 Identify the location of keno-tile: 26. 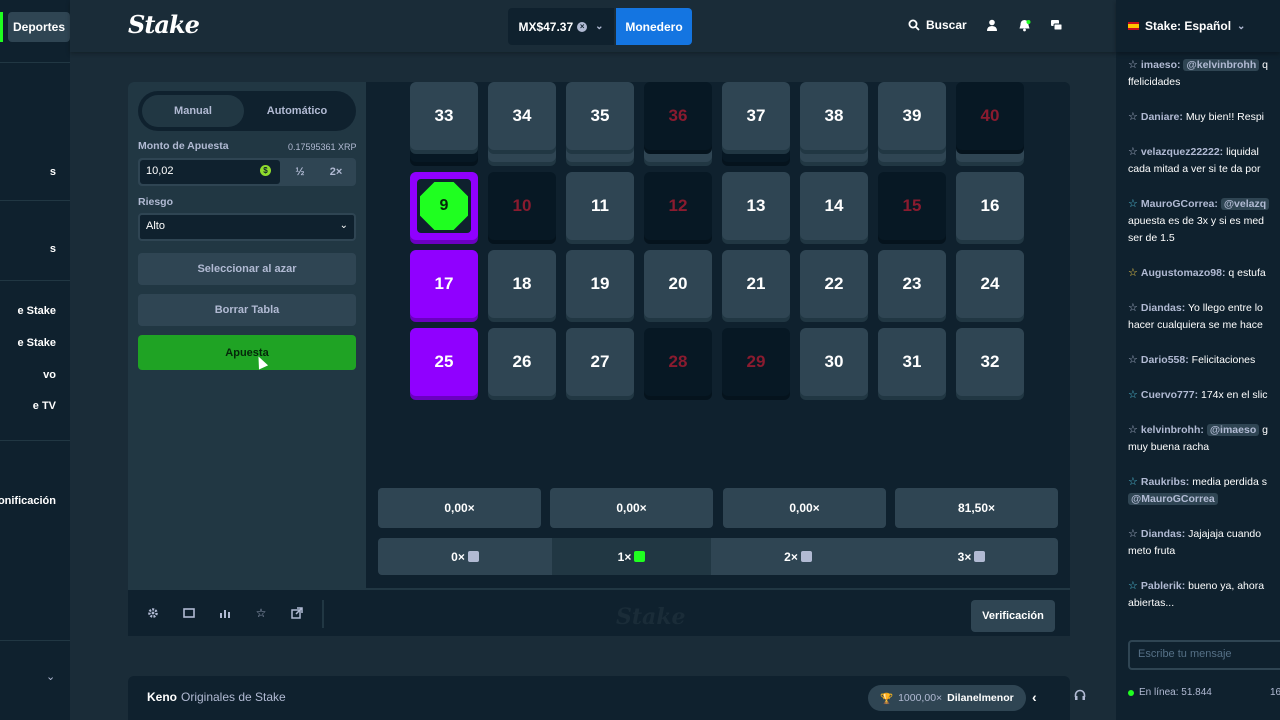
(522, 362).